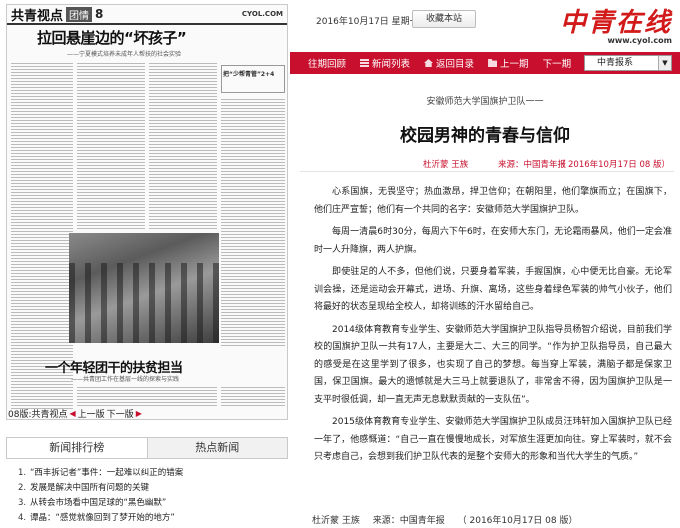  I want to click on nav-next-issue: 下一期, so click(557, 63).